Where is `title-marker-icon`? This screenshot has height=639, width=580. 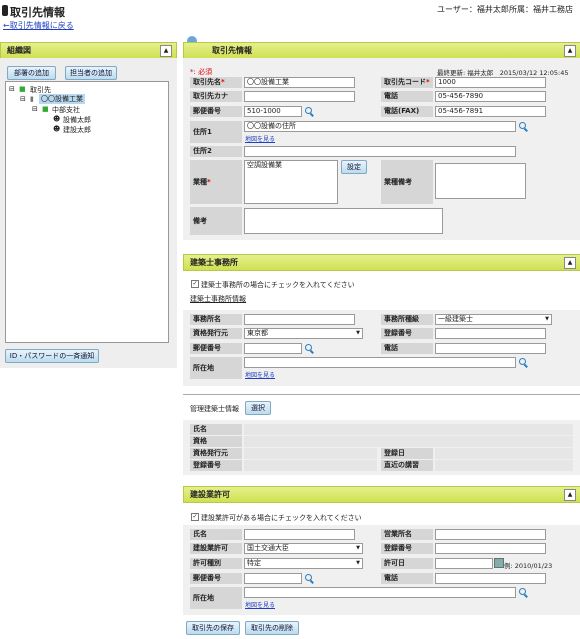
title-marker-icon is located at coordinates (5, 10).